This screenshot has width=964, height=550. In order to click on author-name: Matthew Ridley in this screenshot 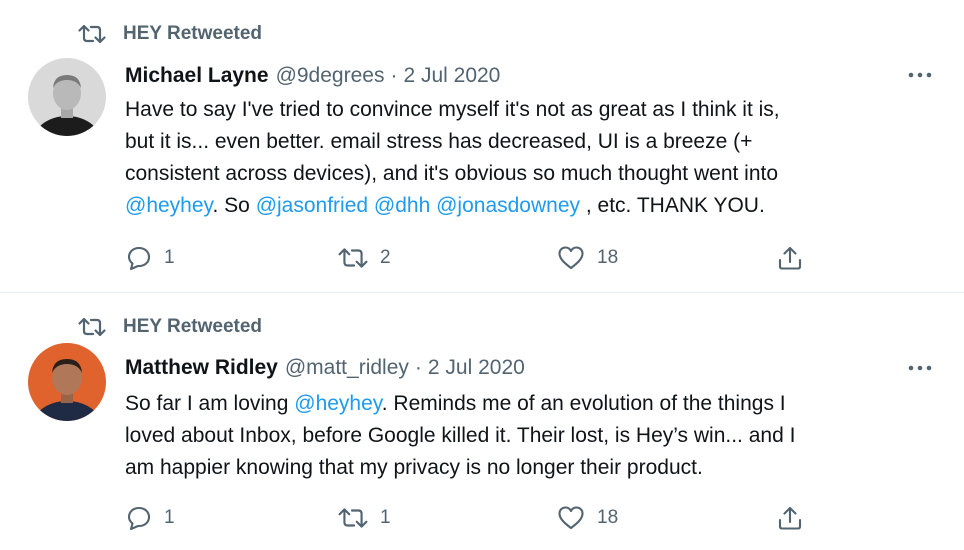, I will do `click(201, 368)`.